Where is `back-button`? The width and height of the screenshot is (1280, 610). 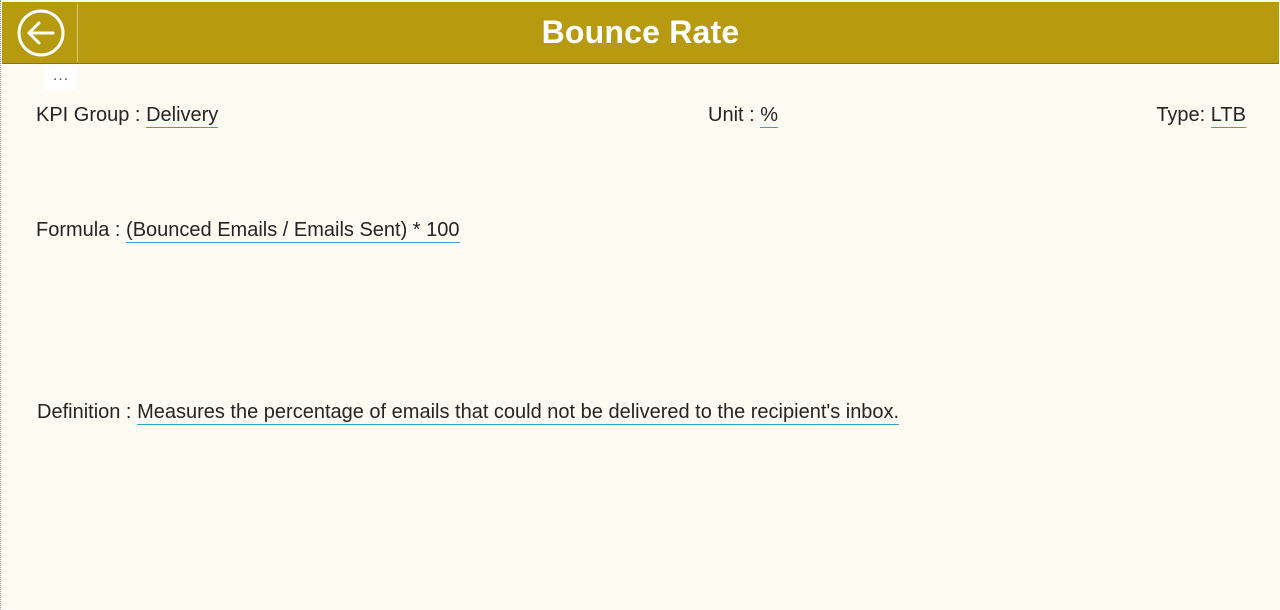
back-button is located at coordinates (41, 33).